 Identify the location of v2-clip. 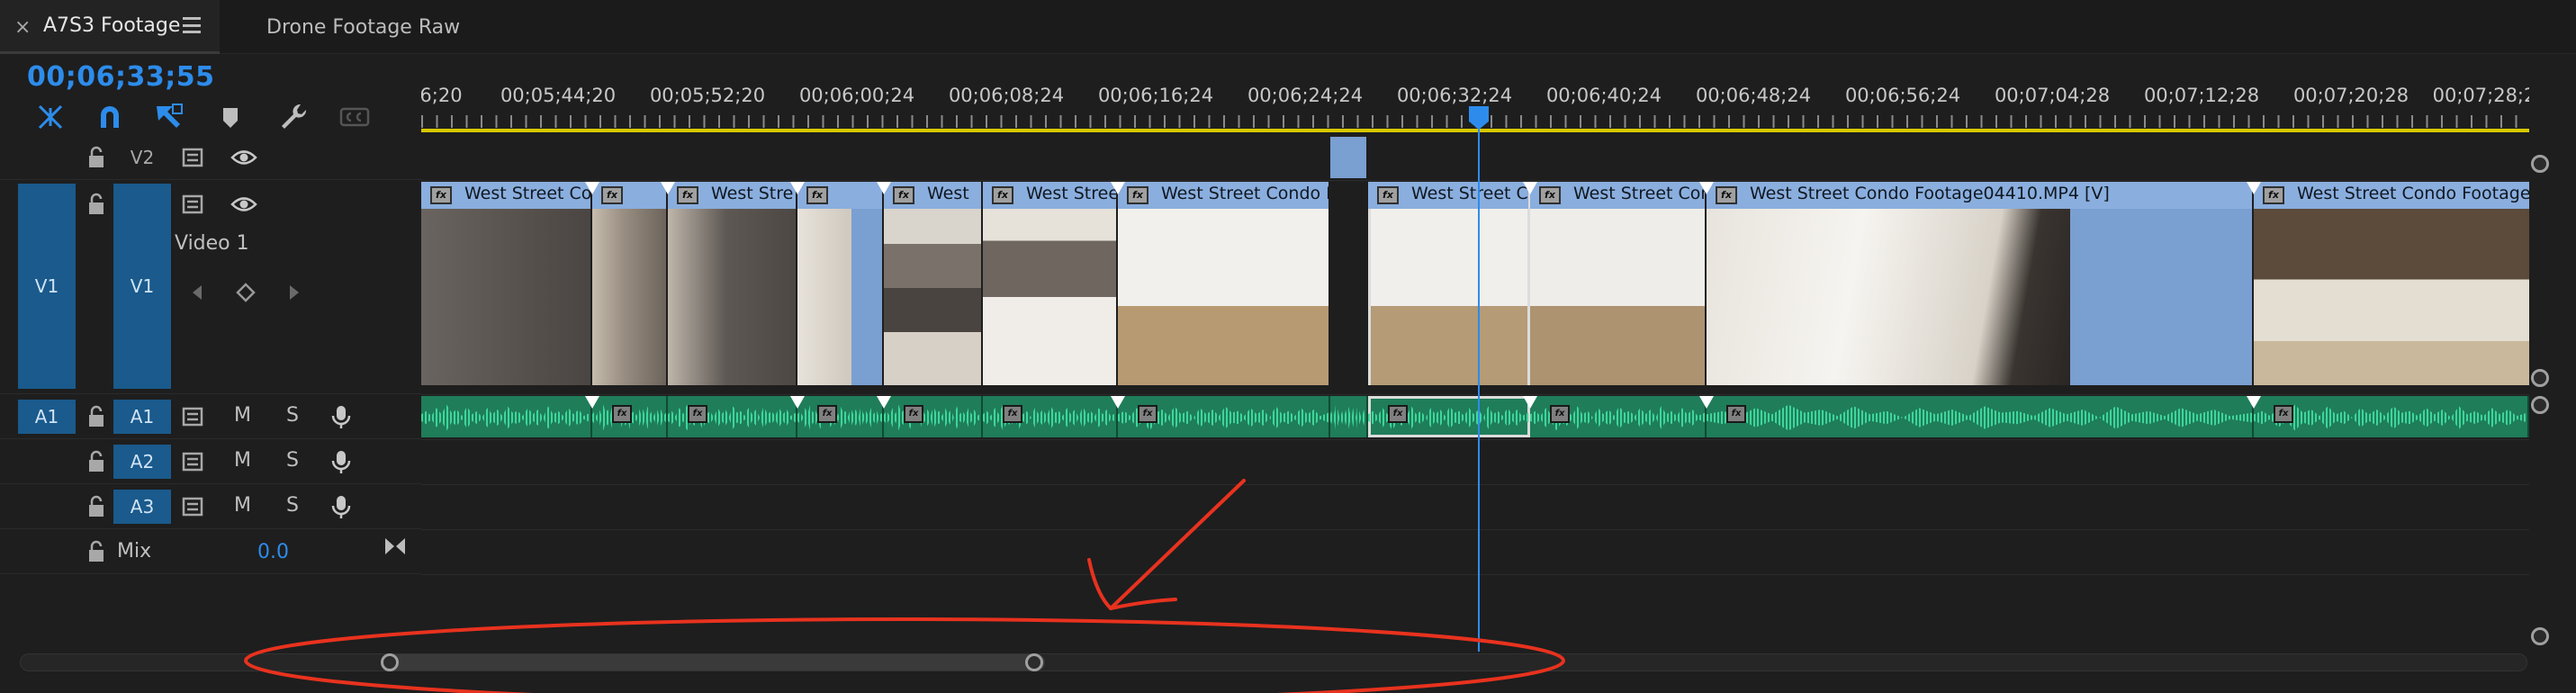
(1348, 157).